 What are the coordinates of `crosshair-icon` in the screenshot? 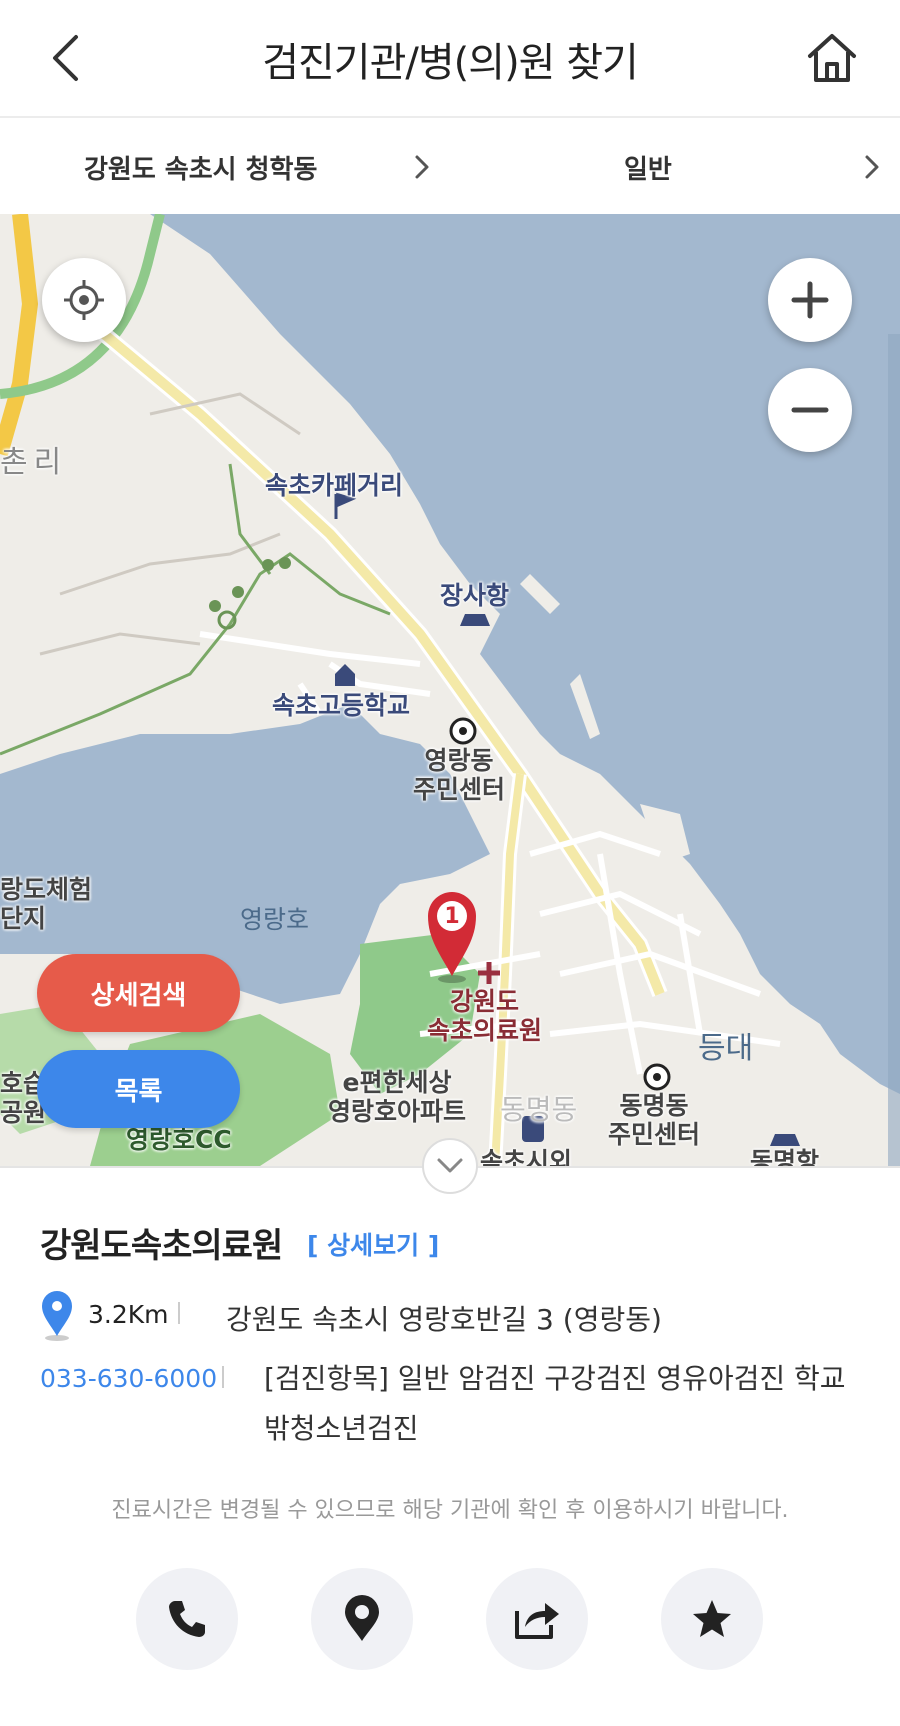 It's located at (84, 300).